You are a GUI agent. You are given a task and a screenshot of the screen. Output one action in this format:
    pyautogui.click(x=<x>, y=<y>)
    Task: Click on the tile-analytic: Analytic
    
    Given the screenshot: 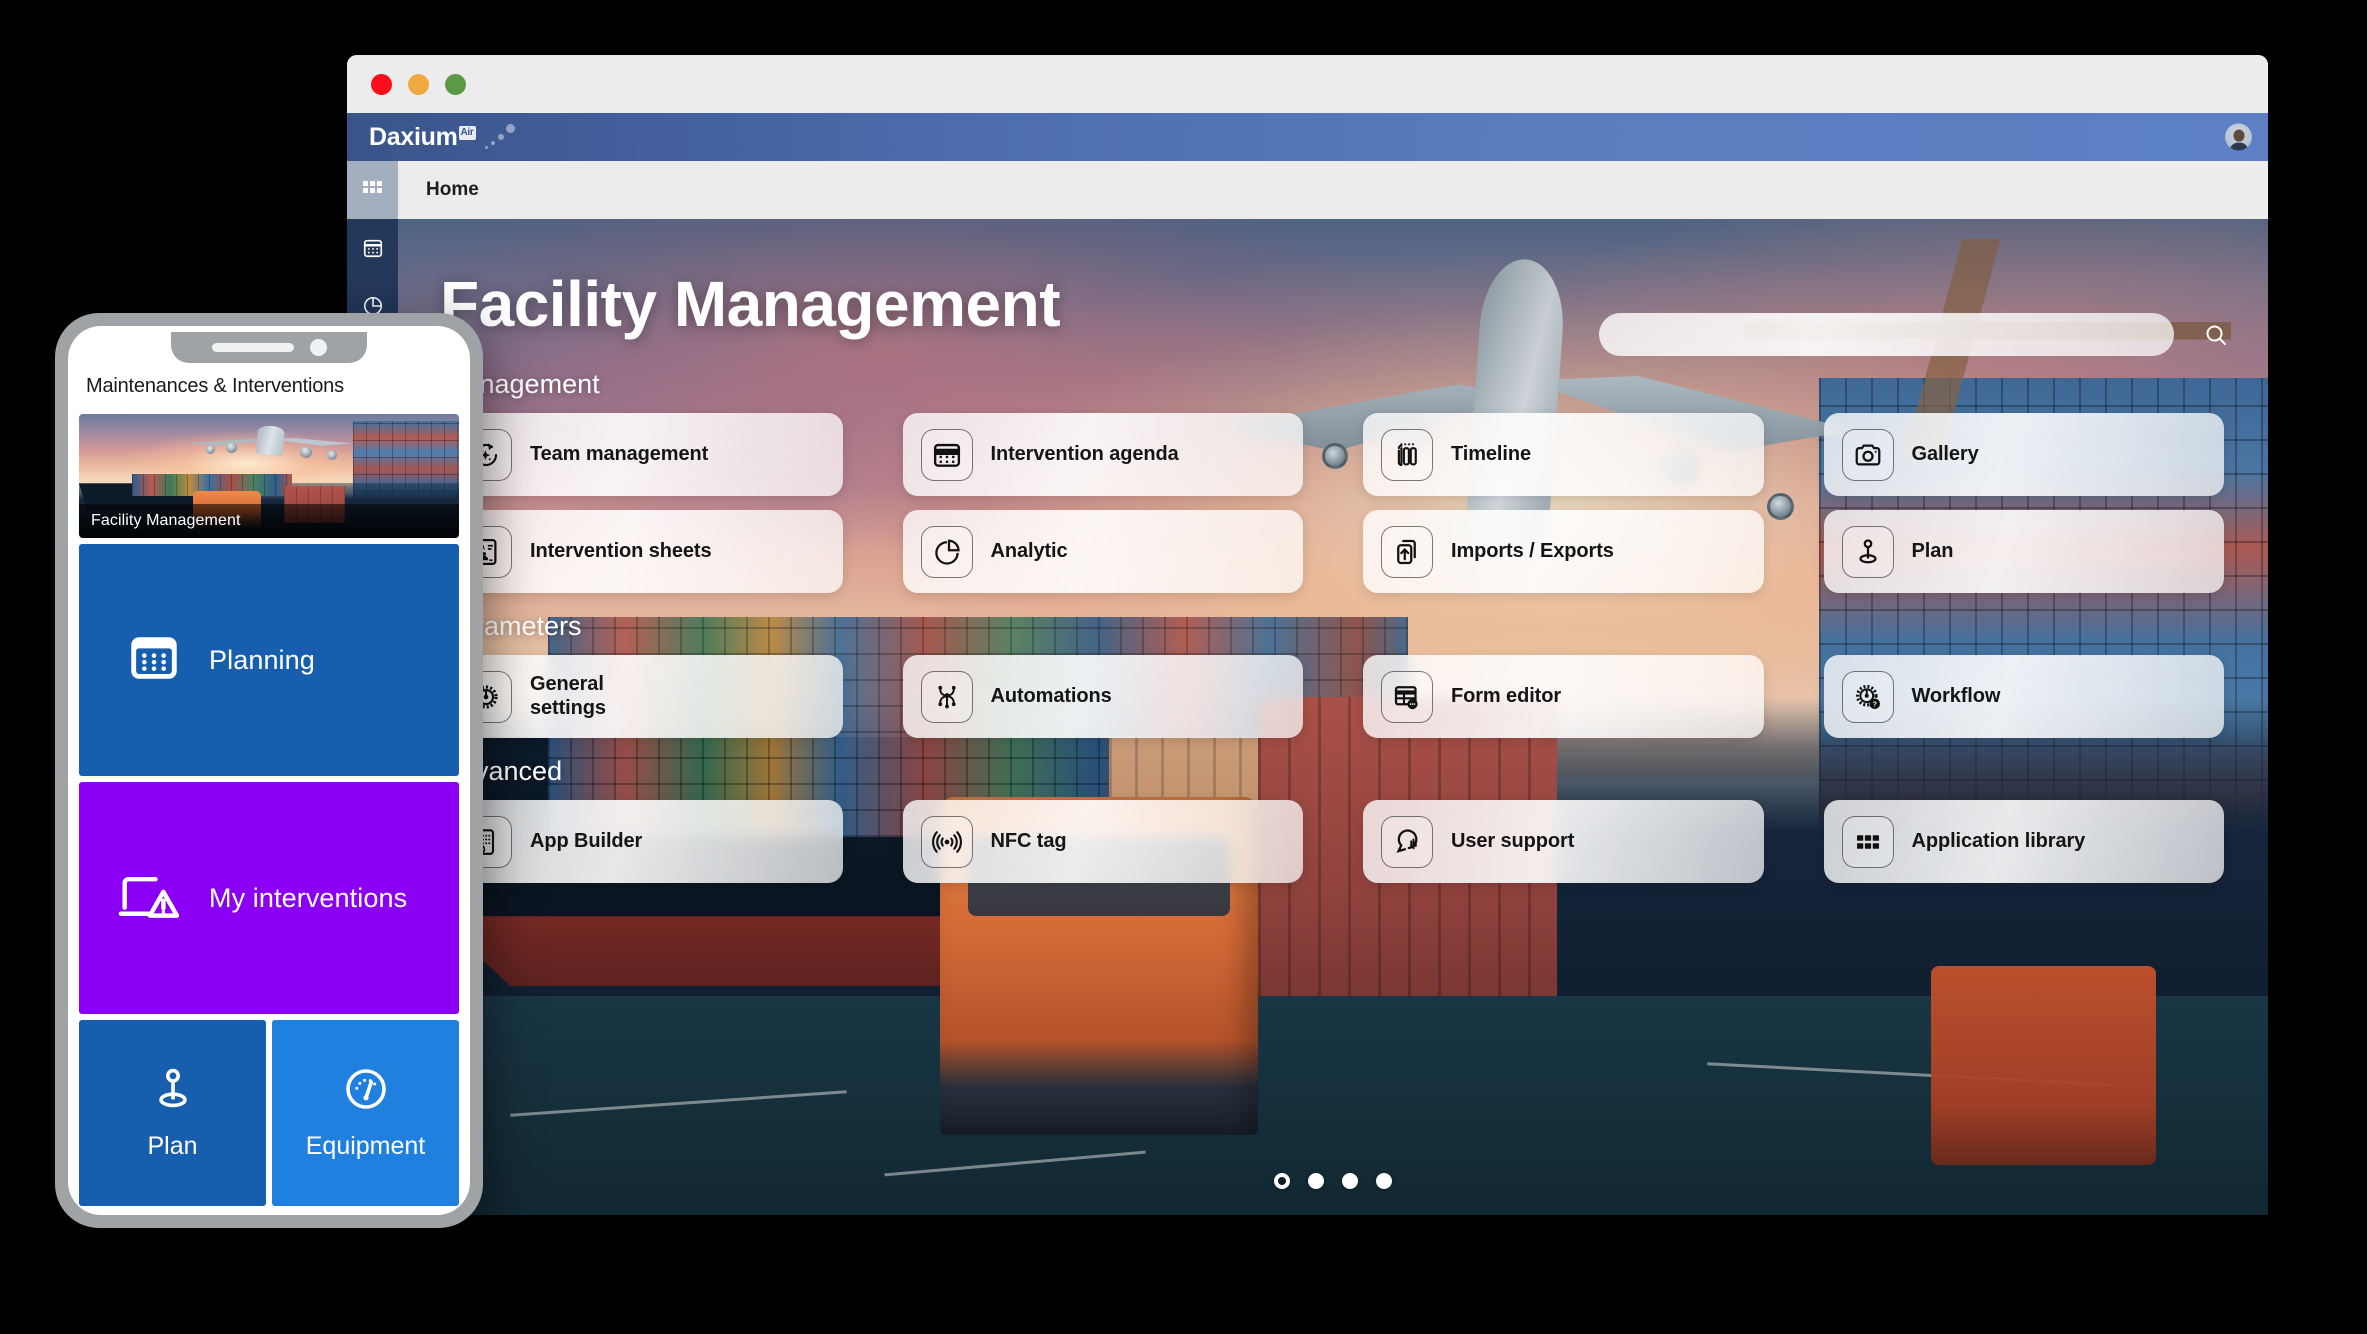 What is the action you would take?
    pyautogui.click(x=1102, y=551)
    